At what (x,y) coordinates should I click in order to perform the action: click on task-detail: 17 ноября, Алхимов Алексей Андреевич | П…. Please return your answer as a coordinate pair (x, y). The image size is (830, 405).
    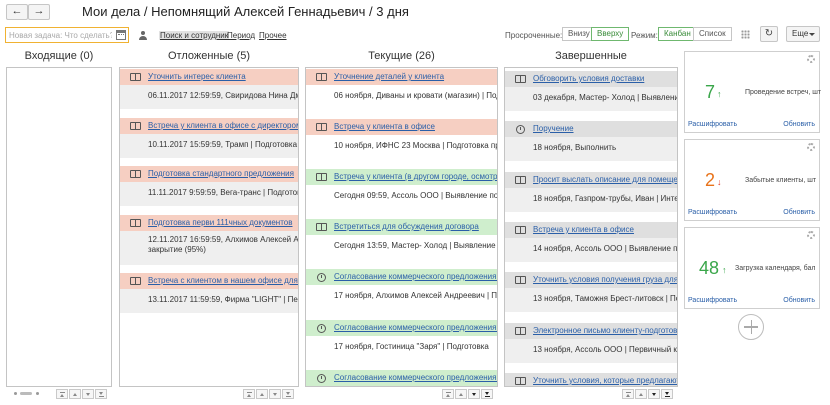
    Looking at the image, I should click on (416, 295).